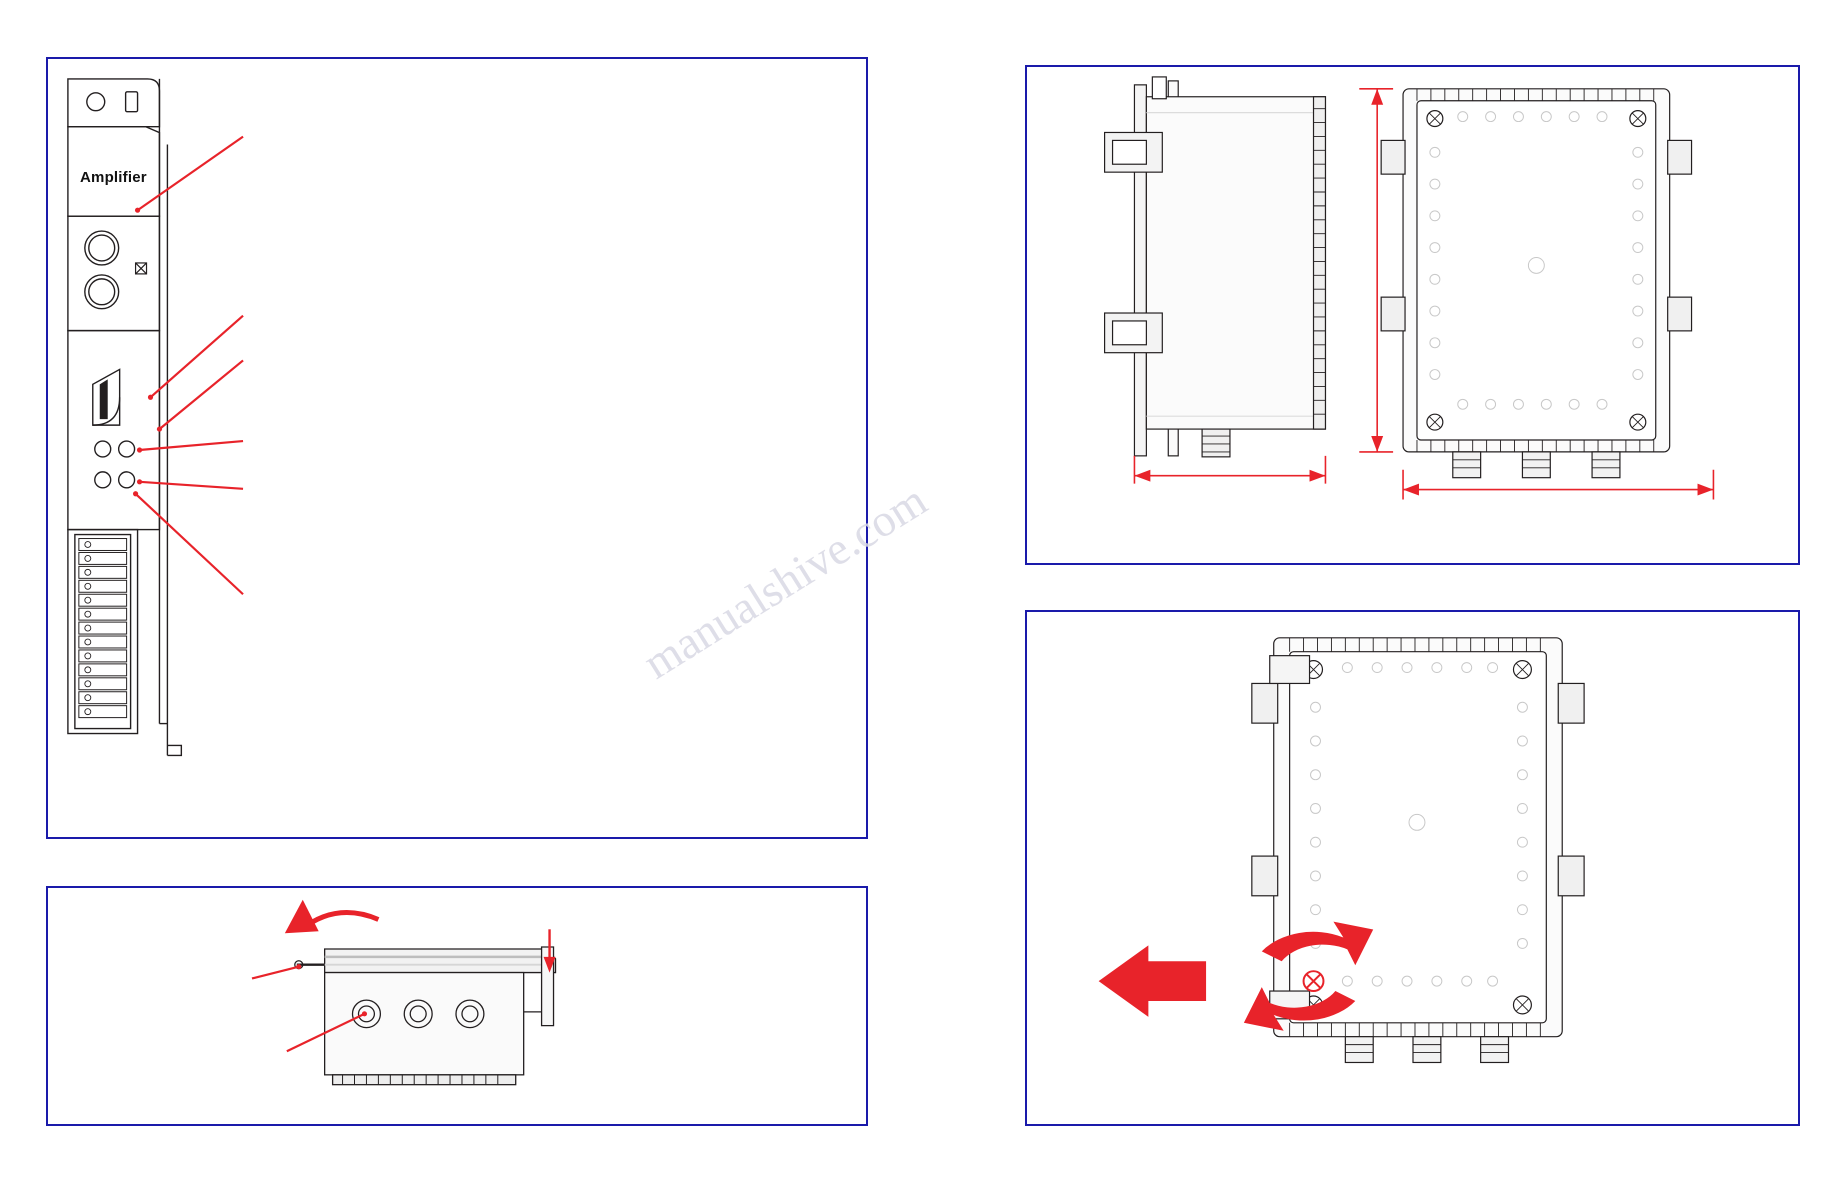  I want to click on latch-arrow-head, so click(549, 964).